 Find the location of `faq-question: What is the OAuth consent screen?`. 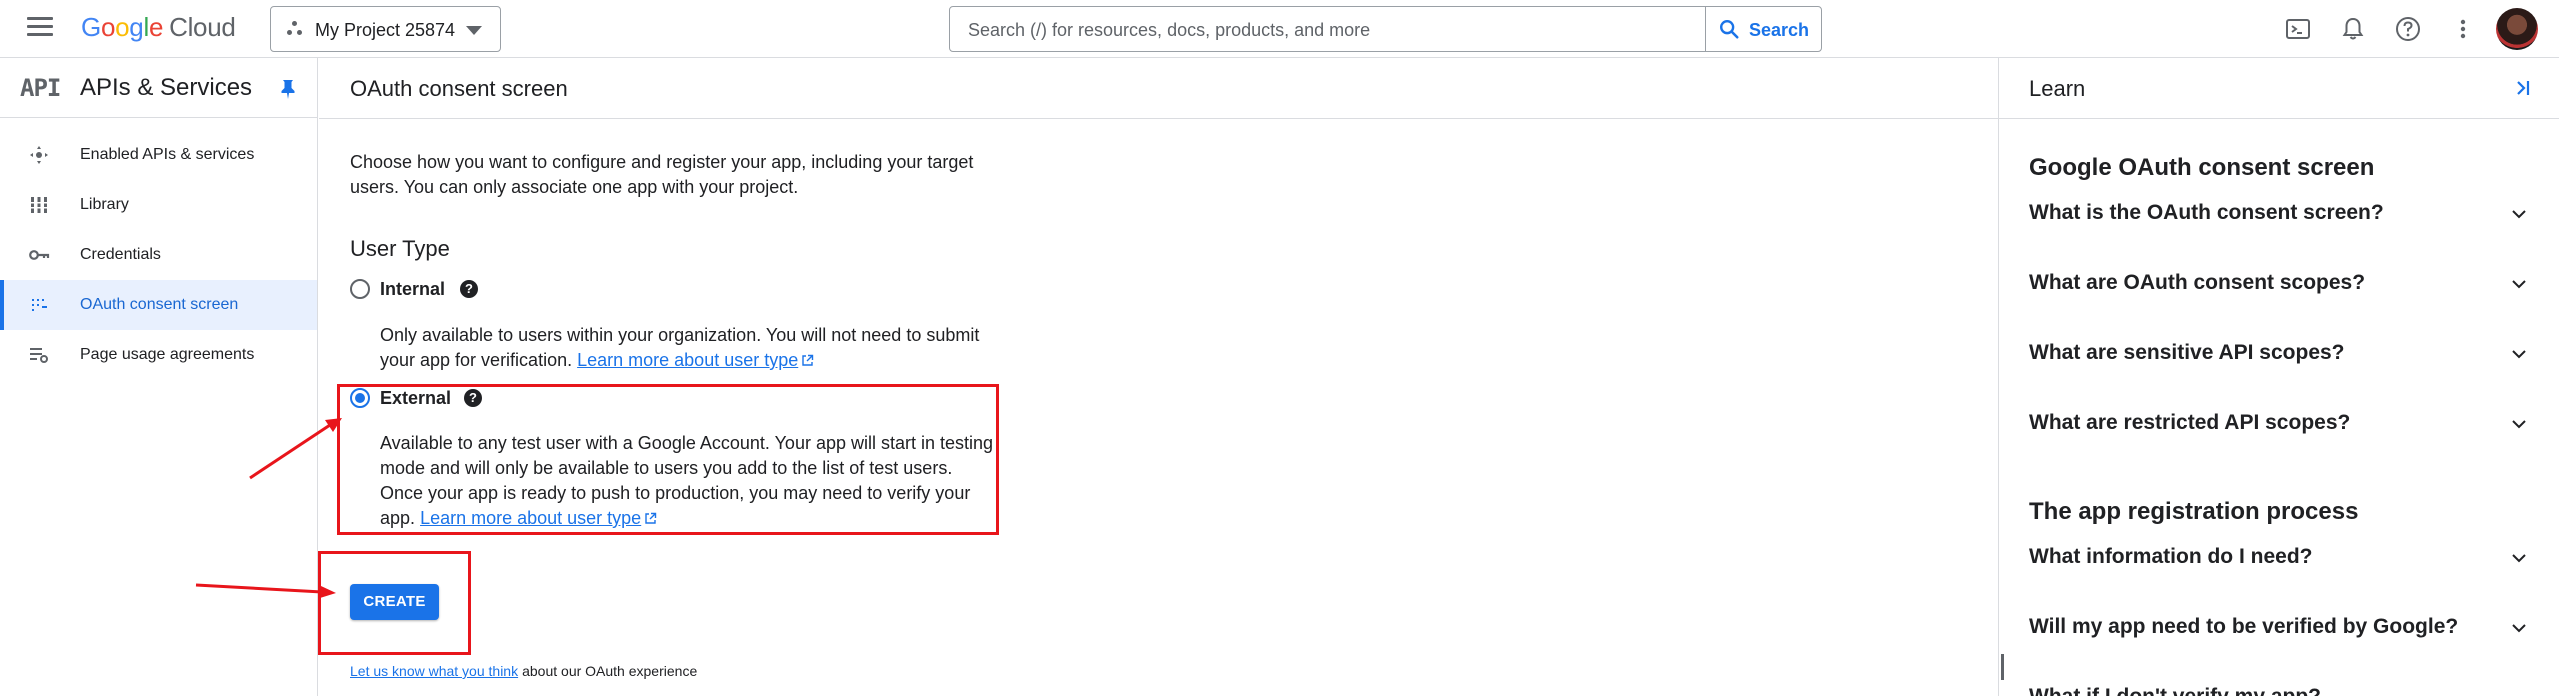

faq-question: What is the OAuth consent screen? is located at coordinates (2206, 212).